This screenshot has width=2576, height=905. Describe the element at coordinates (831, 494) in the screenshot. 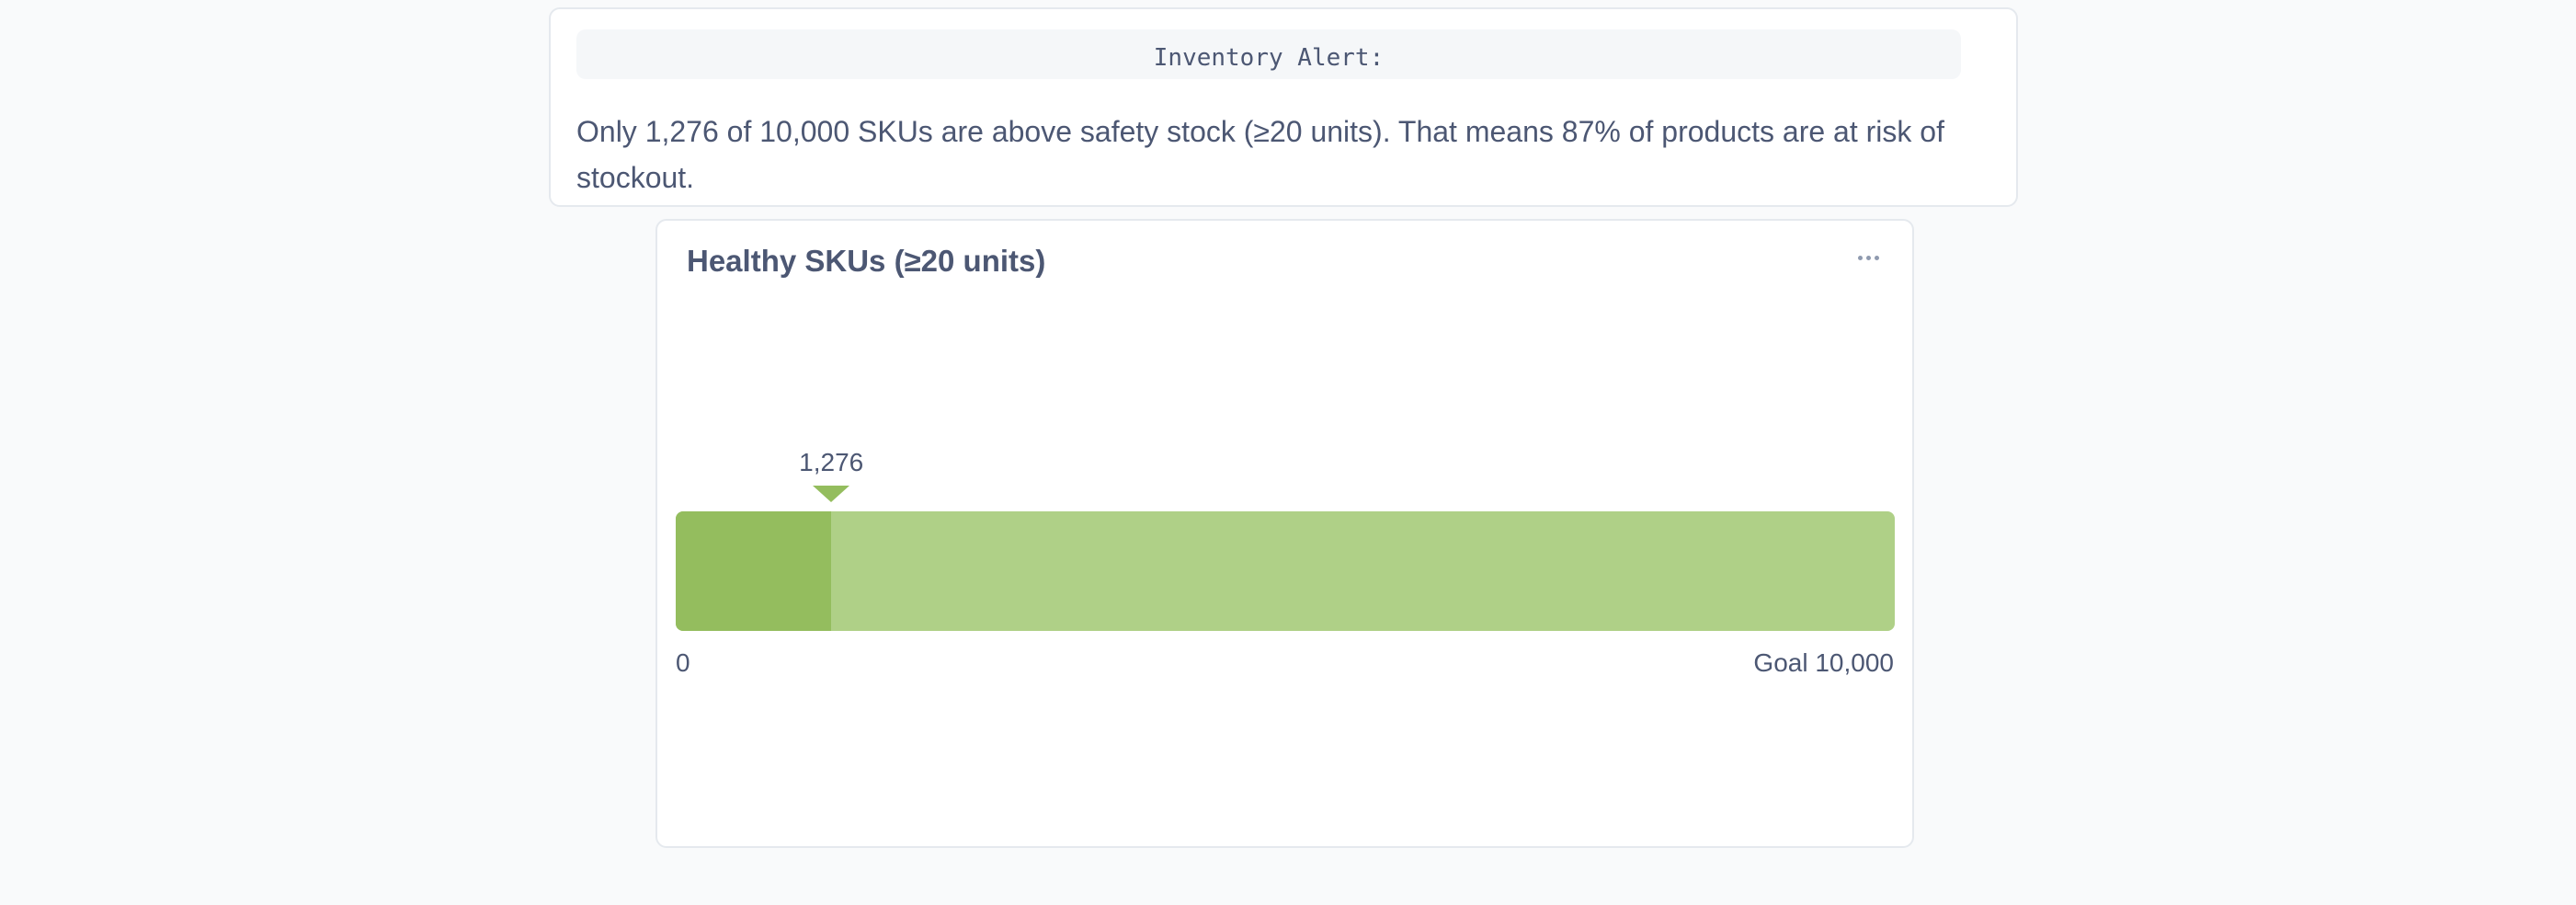

I see `progress-marker-arrow` at that location.